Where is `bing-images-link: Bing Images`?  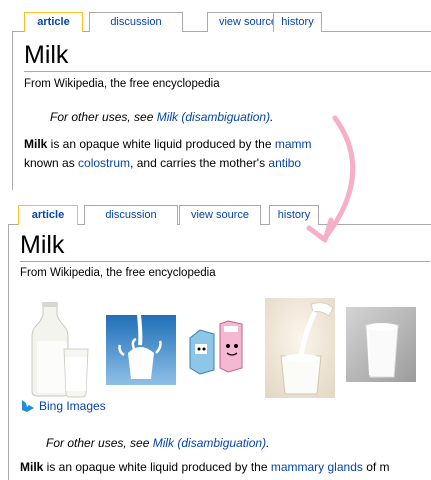 bing-images-link: Bing Images is located at coordinates (63, 406).